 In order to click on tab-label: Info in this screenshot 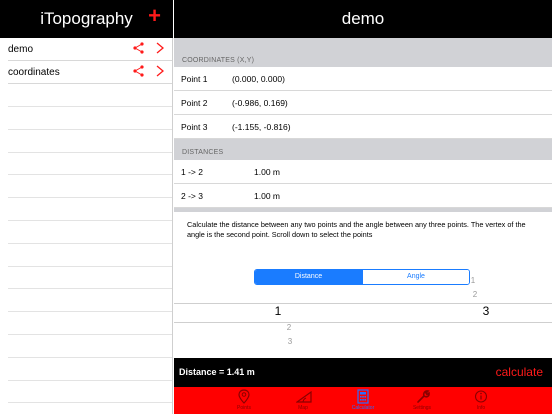, I will do `click(481, 408)`.